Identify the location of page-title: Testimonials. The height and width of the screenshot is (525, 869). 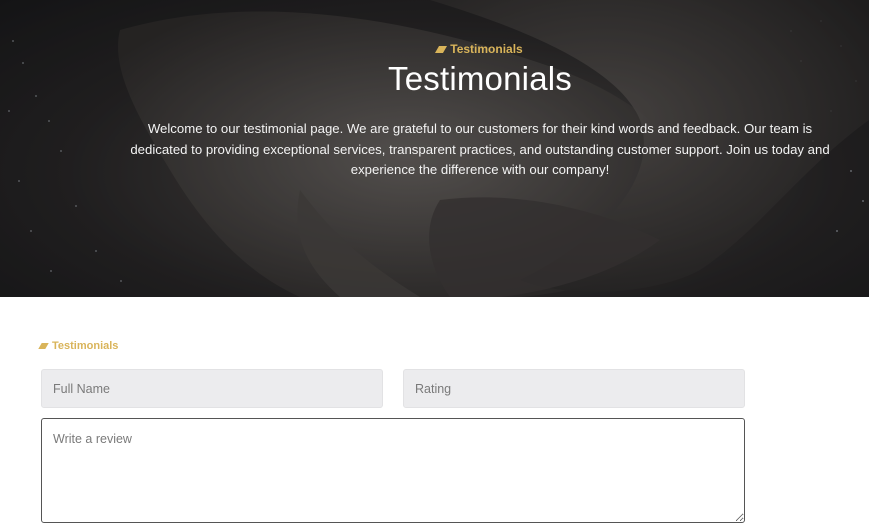
(480, 78).